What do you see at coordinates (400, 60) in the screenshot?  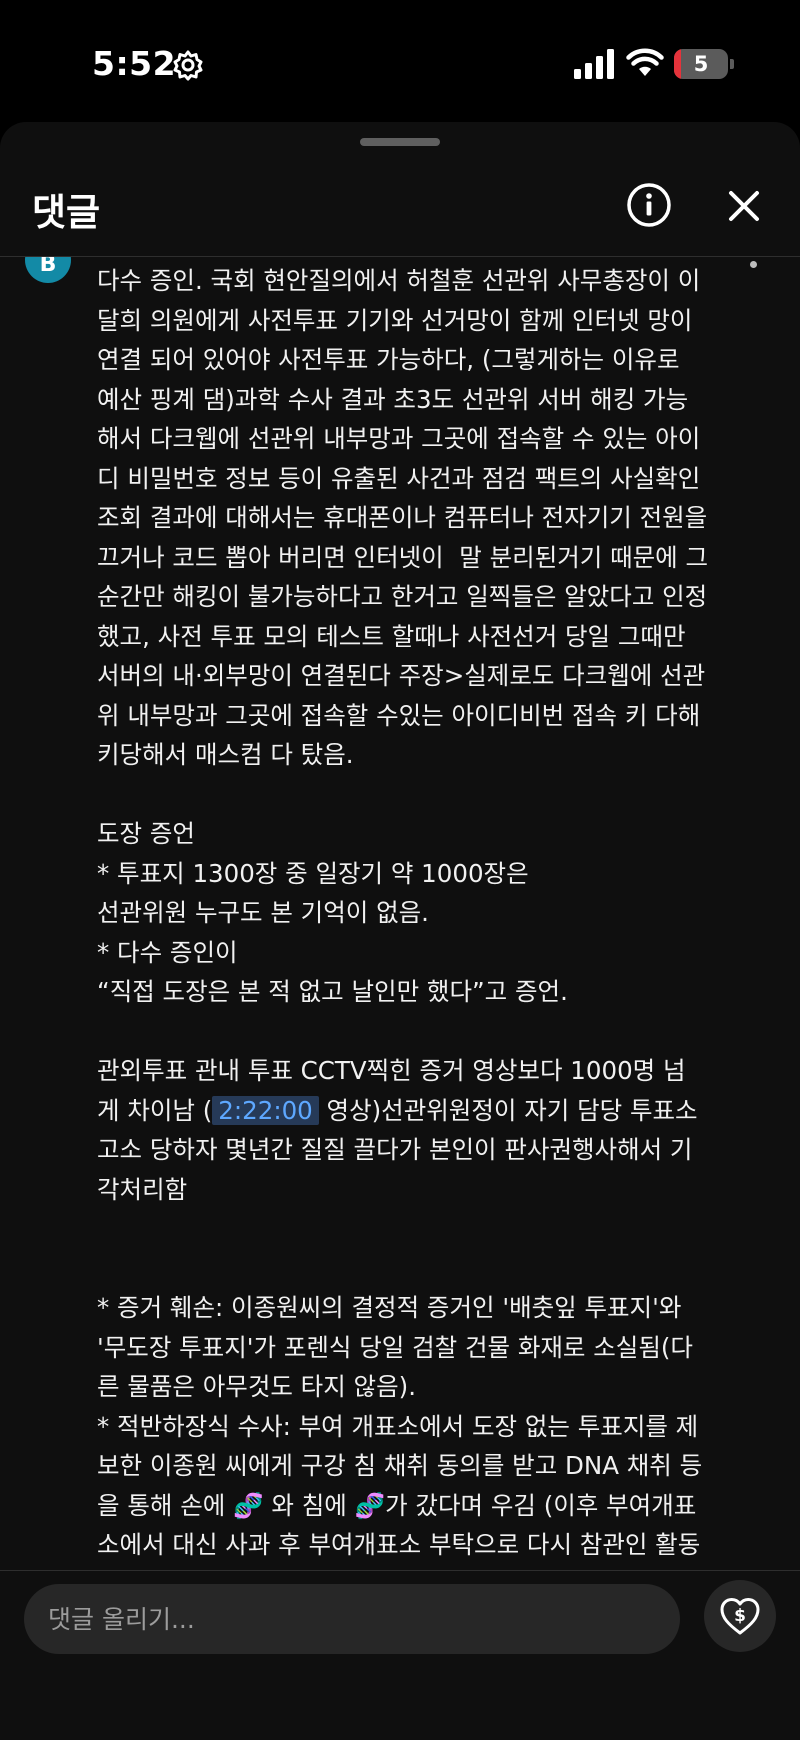 I see `status-bar: 5:52 5` at bounding box center [400, 60].